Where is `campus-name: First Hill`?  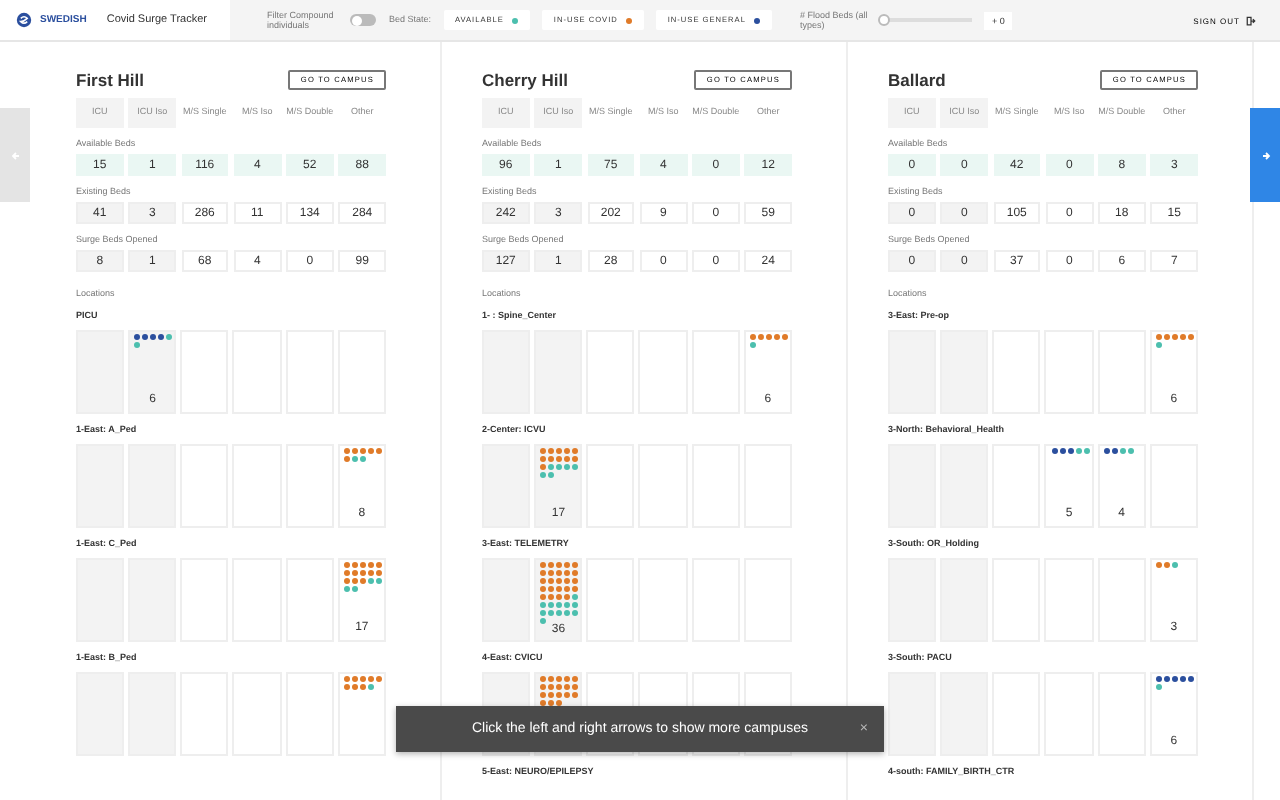
campus-name: First Hill is located at coordinates (110, 80).